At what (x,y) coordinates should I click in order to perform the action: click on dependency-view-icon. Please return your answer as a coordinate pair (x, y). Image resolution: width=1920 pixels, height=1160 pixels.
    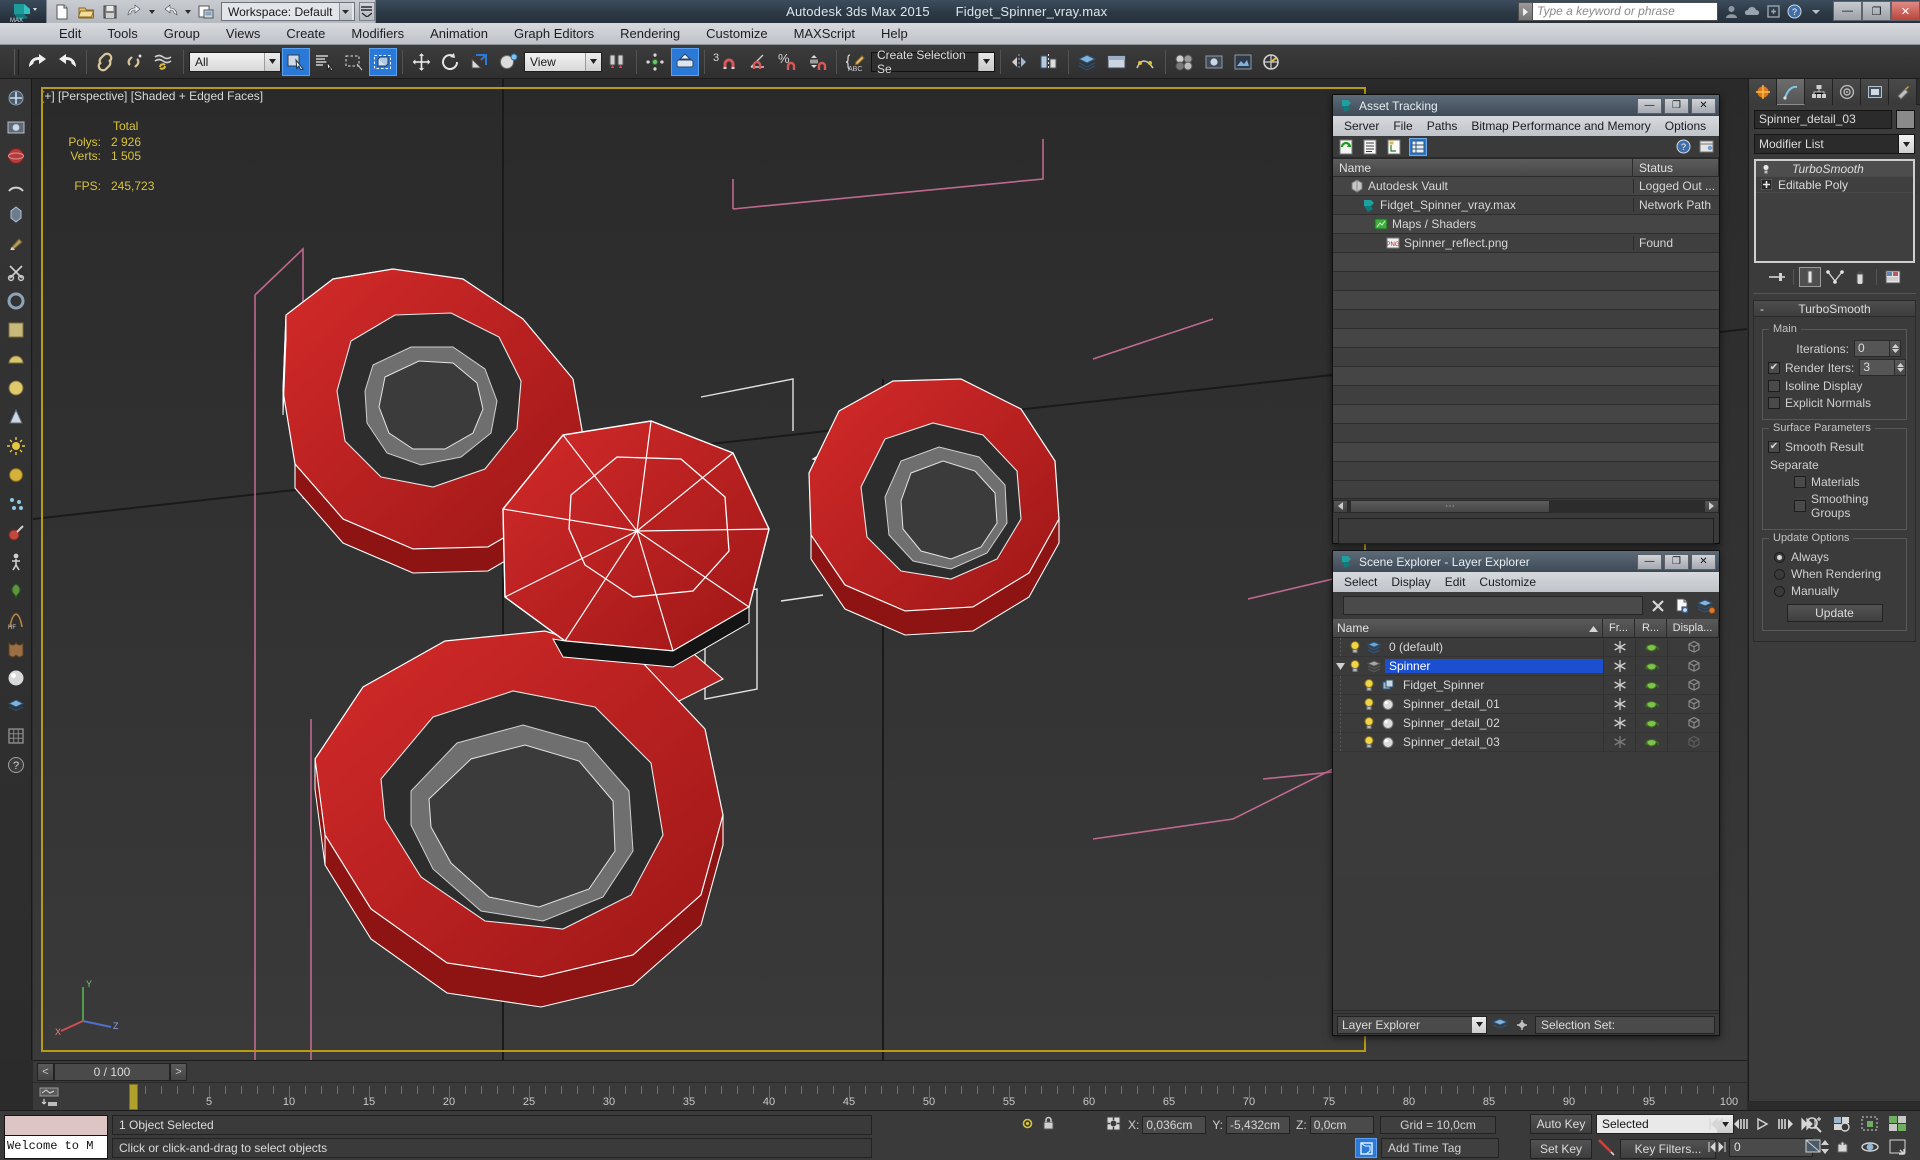
    Looking at the image, I should click on (1394, 147).